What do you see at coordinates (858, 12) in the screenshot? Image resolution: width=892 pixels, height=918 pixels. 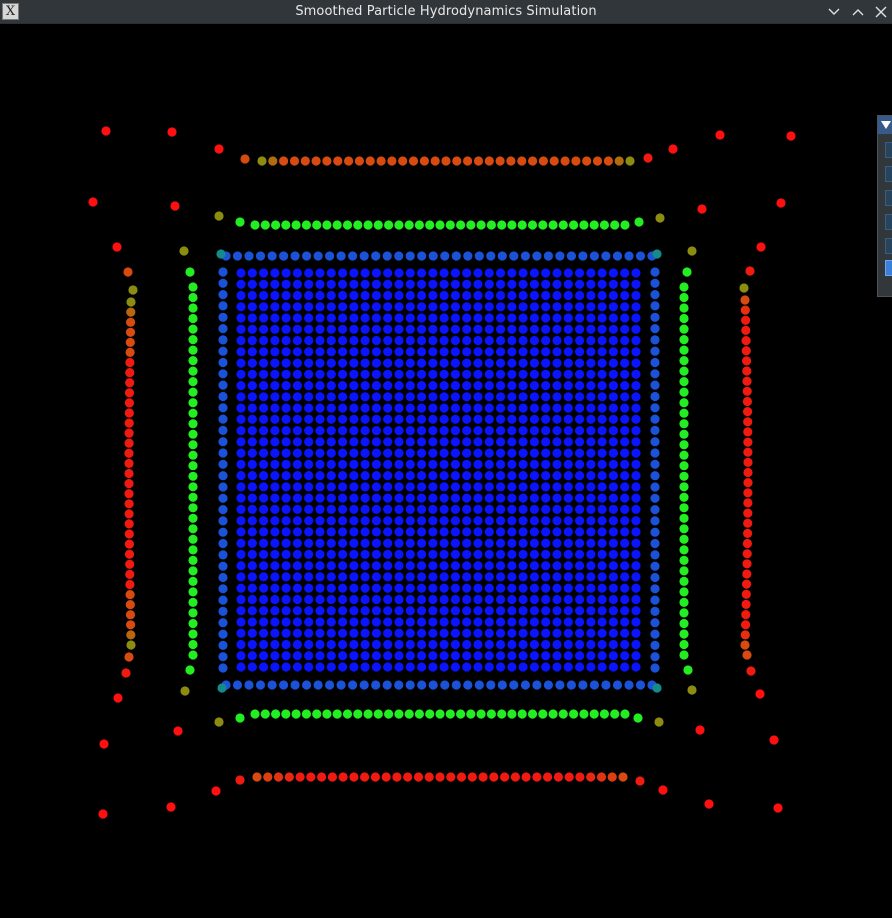 I see `maximize-button` at bounding box center [858, 12].